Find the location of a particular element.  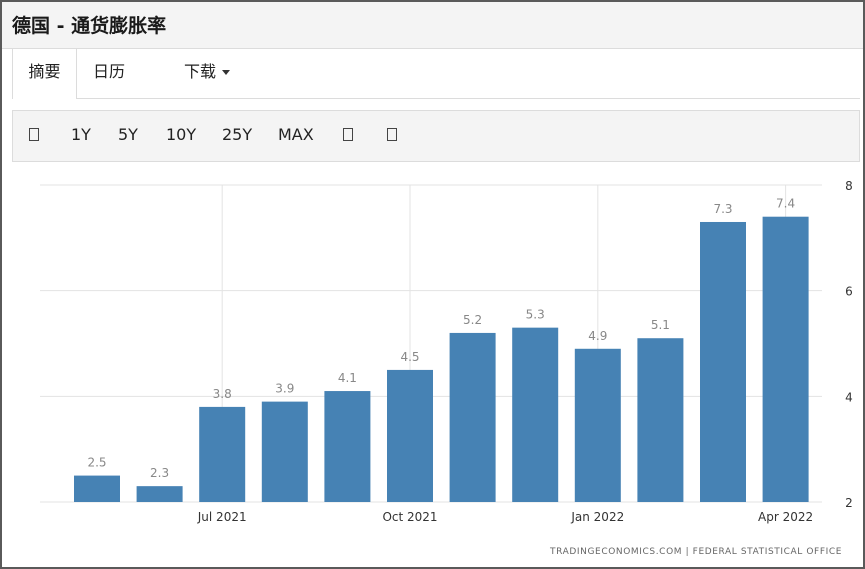

x-tick-label: Jul 2021 is located at coordinates (222, 517).